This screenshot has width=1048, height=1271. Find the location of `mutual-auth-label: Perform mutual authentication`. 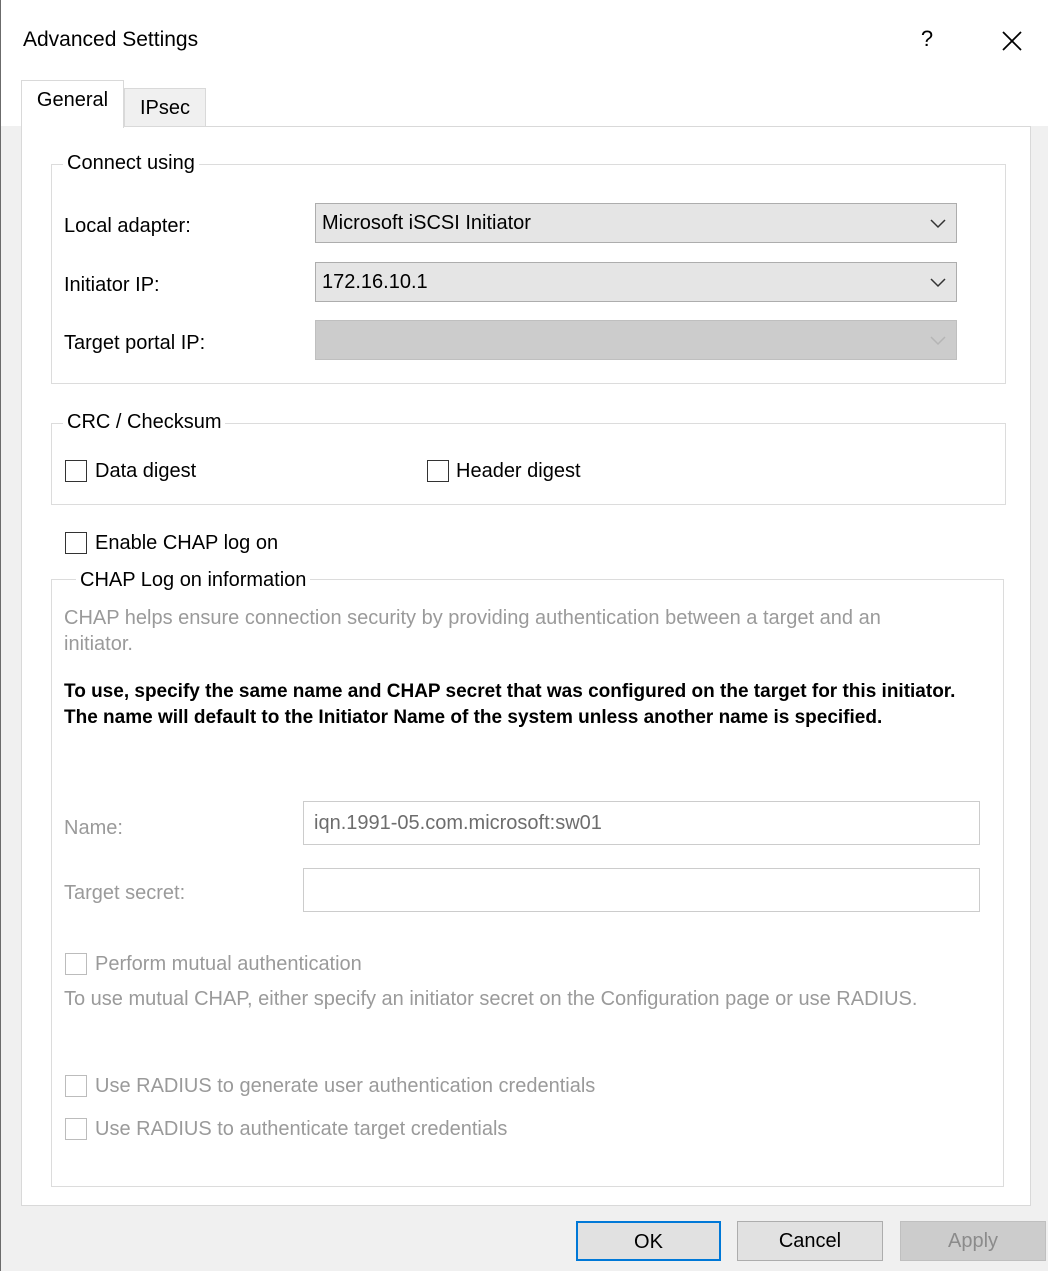

mutual-auth-label: Perform mutual authentication is located at coordinates (228, 964).